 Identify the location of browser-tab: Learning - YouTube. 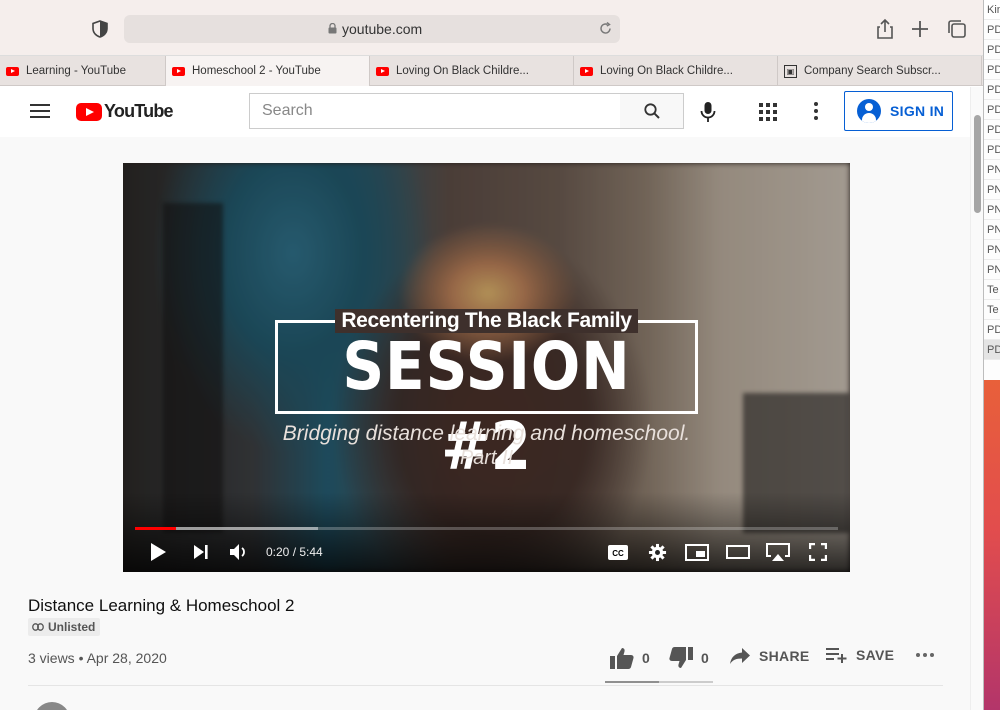
(83, 71).